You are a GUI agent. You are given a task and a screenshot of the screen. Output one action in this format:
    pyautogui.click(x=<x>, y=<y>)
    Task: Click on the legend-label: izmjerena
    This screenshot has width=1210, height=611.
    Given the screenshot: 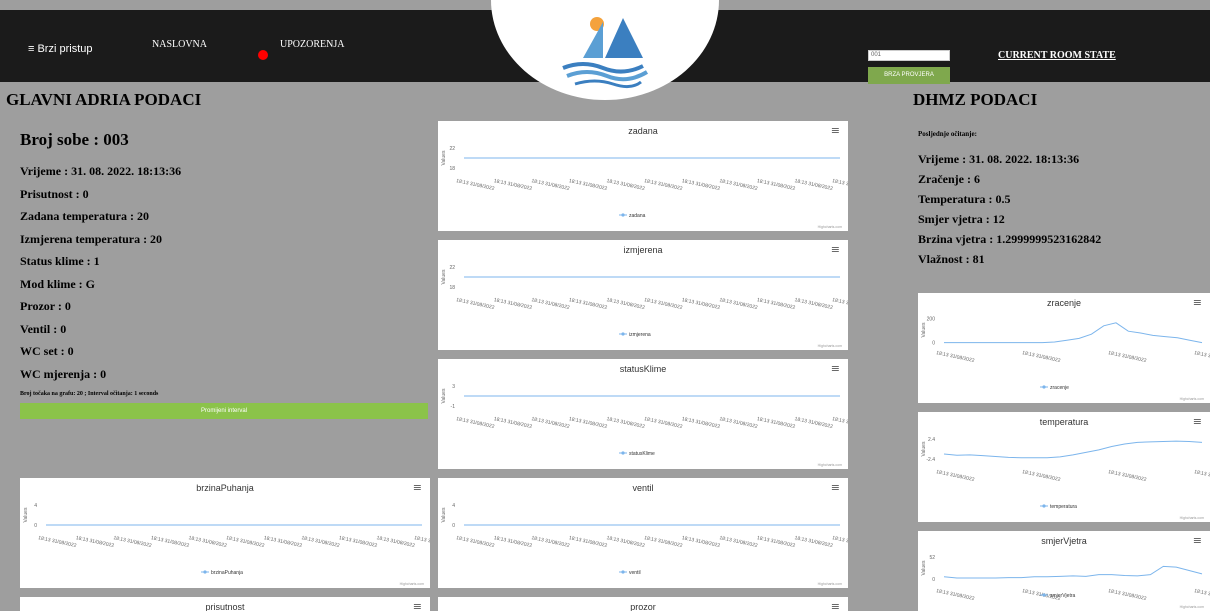 What is the action you would take?
    pyautogui.click(x=640, y=335)
    